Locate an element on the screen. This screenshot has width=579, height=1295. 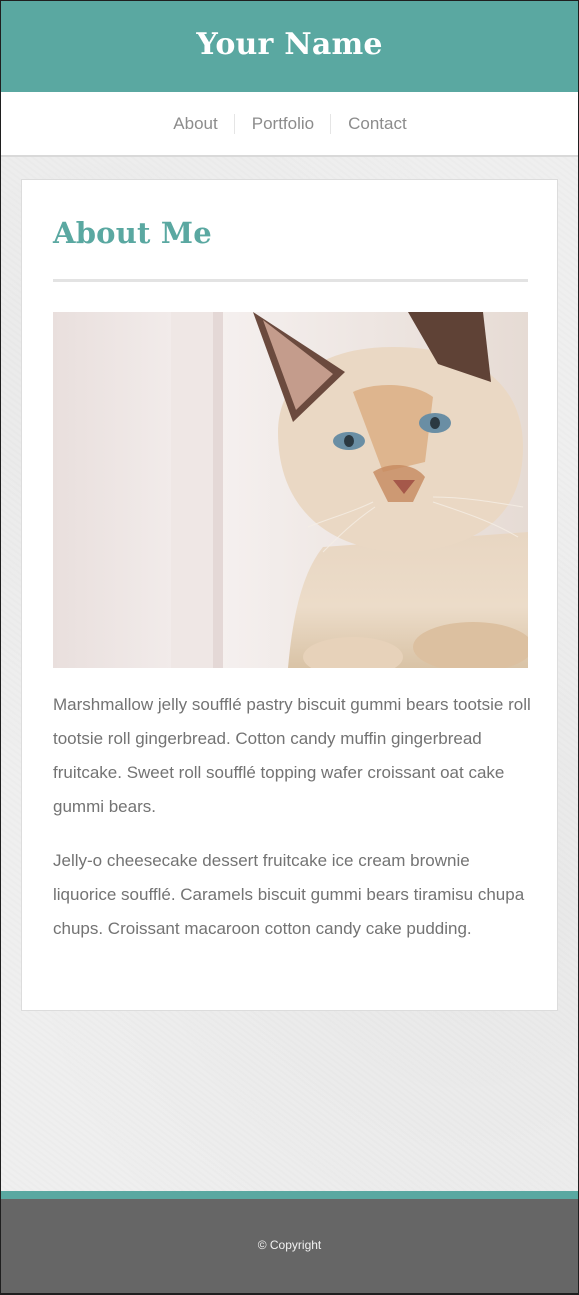
about-heading: About Me is located at coordinates (132, 233).